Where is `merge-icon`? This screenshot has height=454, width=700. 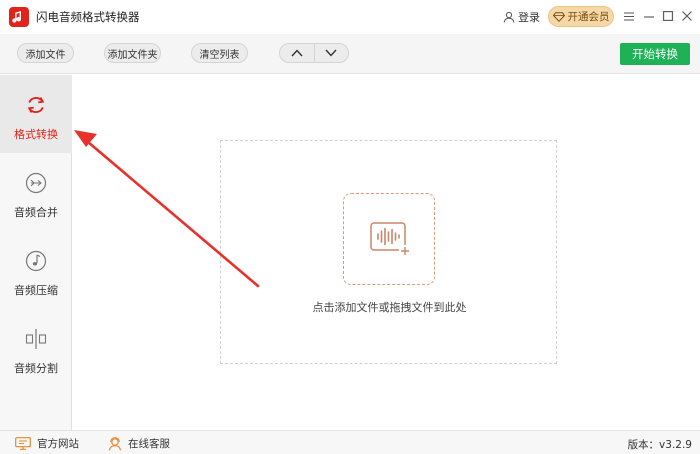
merge-icon is located at coordinates (36, 183).